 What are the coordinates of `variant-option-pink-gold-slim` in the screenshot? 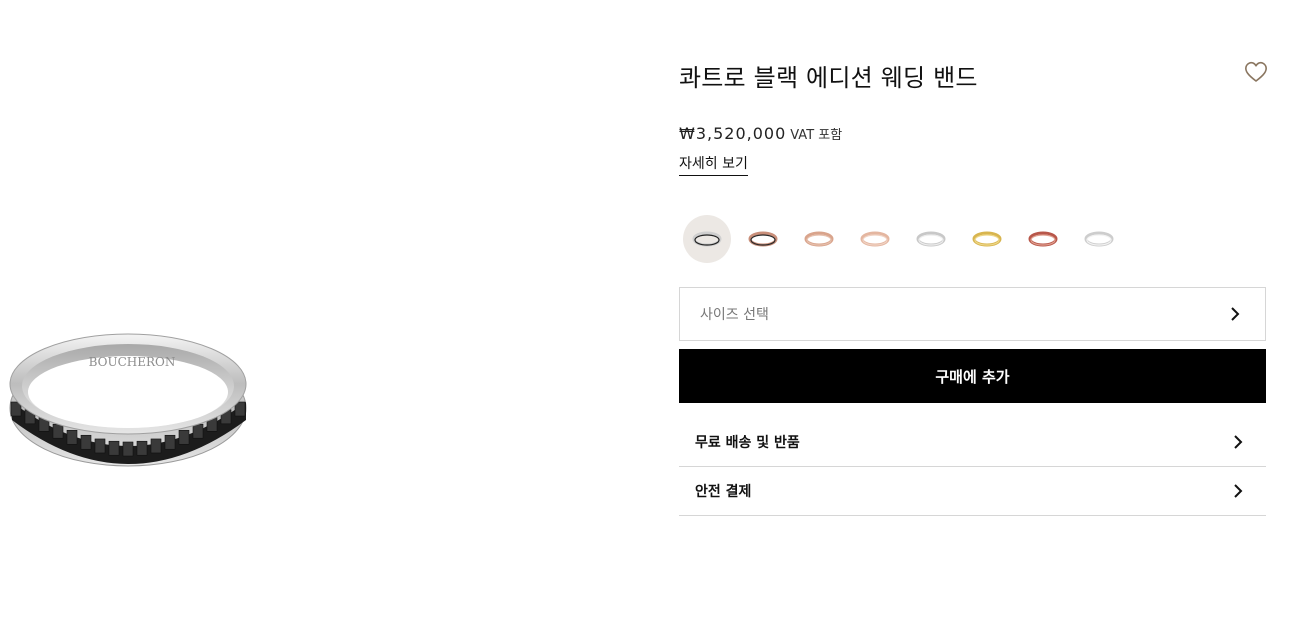 It's located at (875, 239).